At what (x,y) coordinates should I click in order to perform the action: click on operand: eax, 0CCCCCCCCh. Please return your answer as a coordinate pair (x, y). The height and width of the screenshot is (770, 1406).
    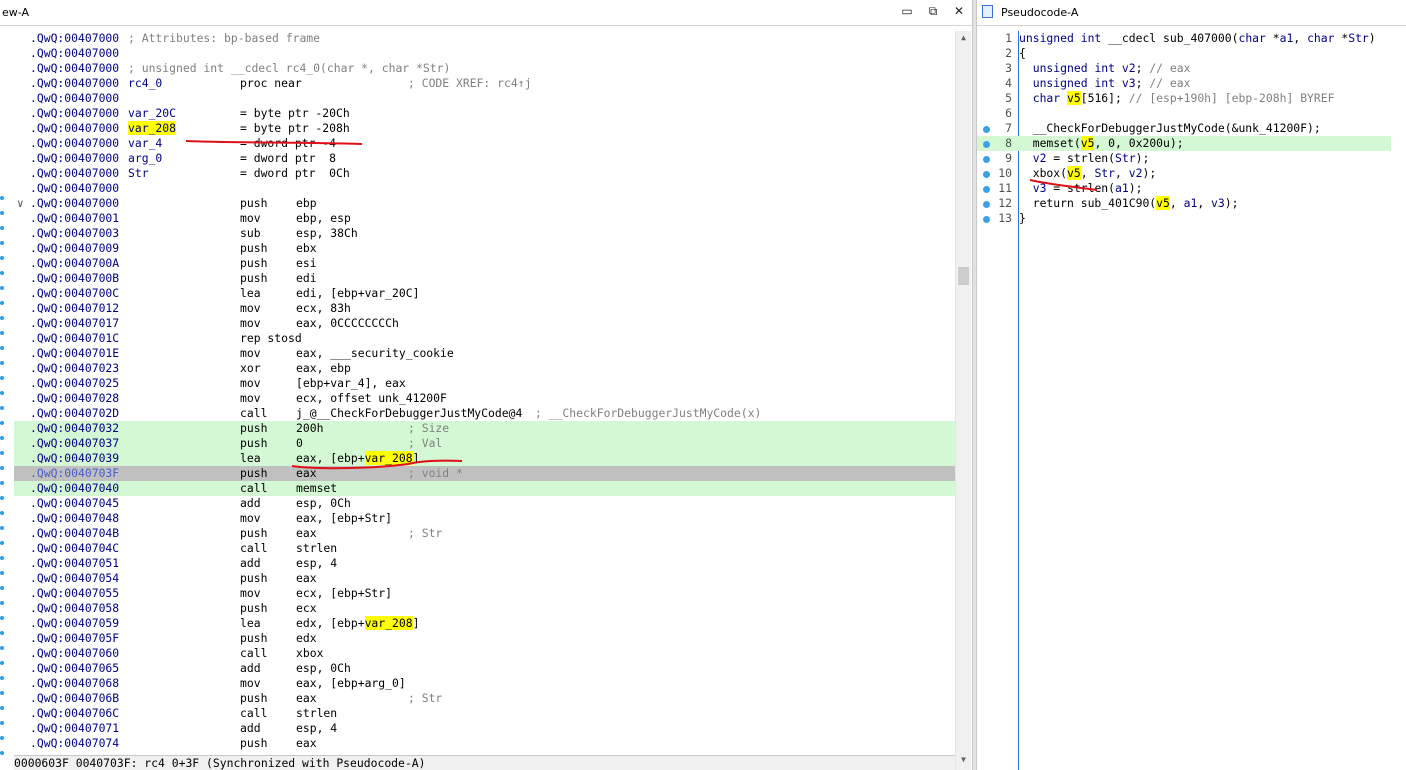
    Looking at the image, I should click on (347, 323).